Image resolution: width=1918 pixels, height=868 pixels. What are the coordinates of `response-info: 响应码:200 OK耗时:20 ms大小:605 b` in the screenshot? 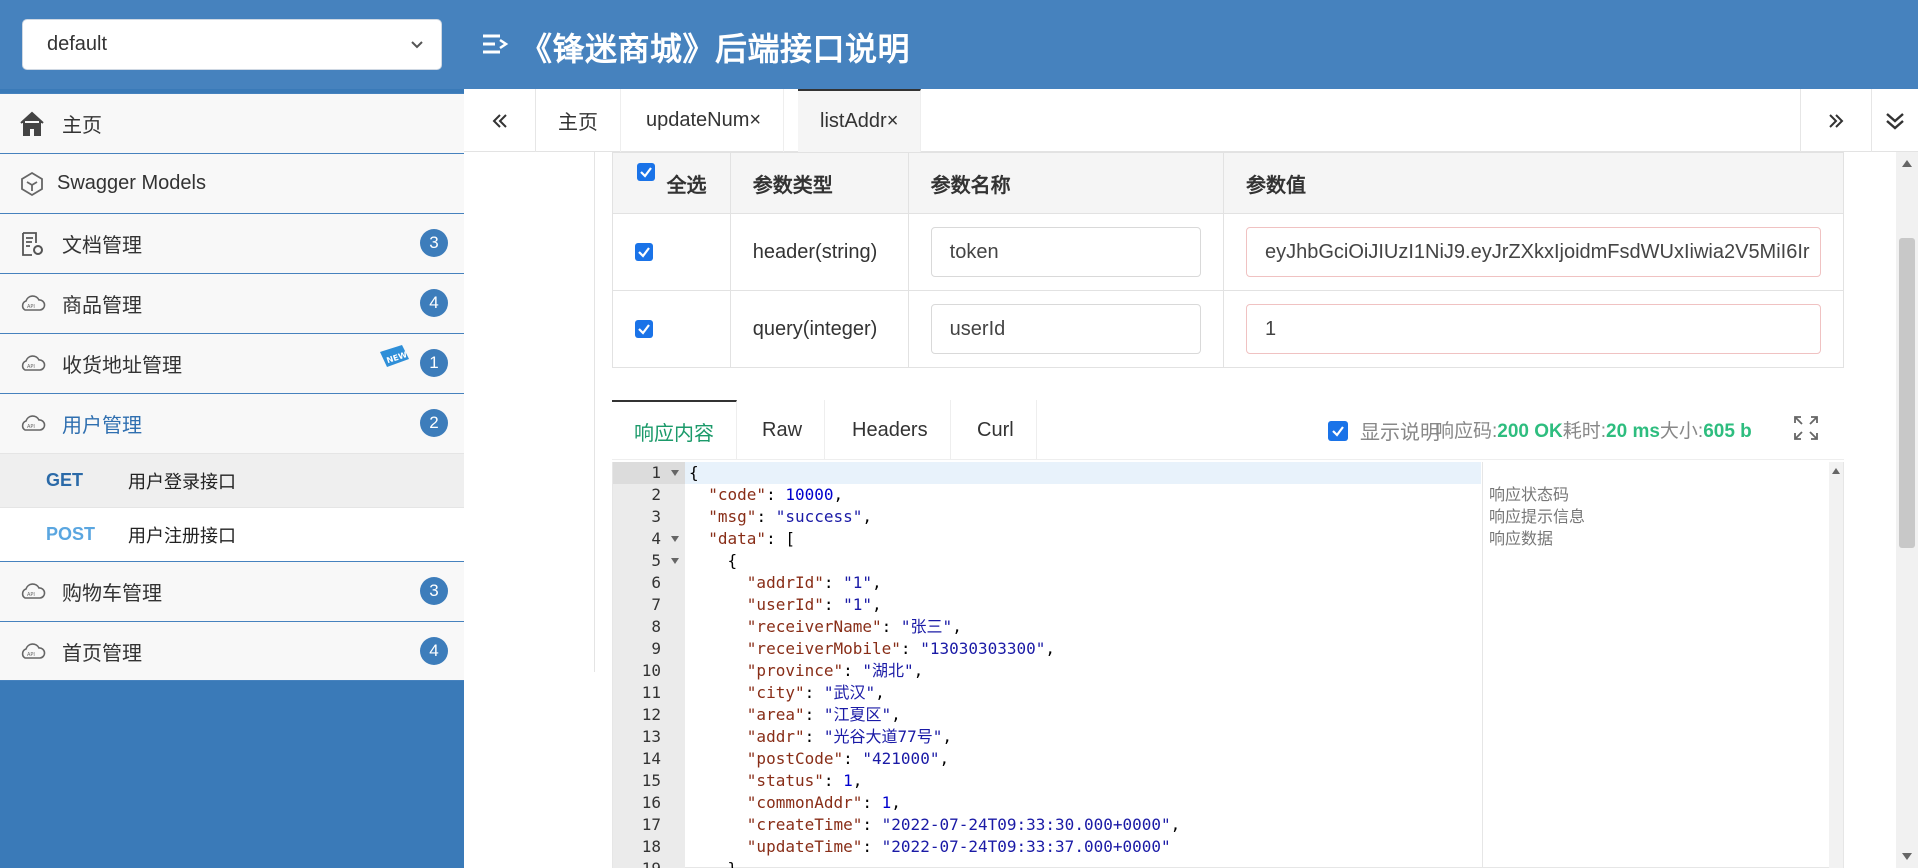 It's located at (1593, 431).